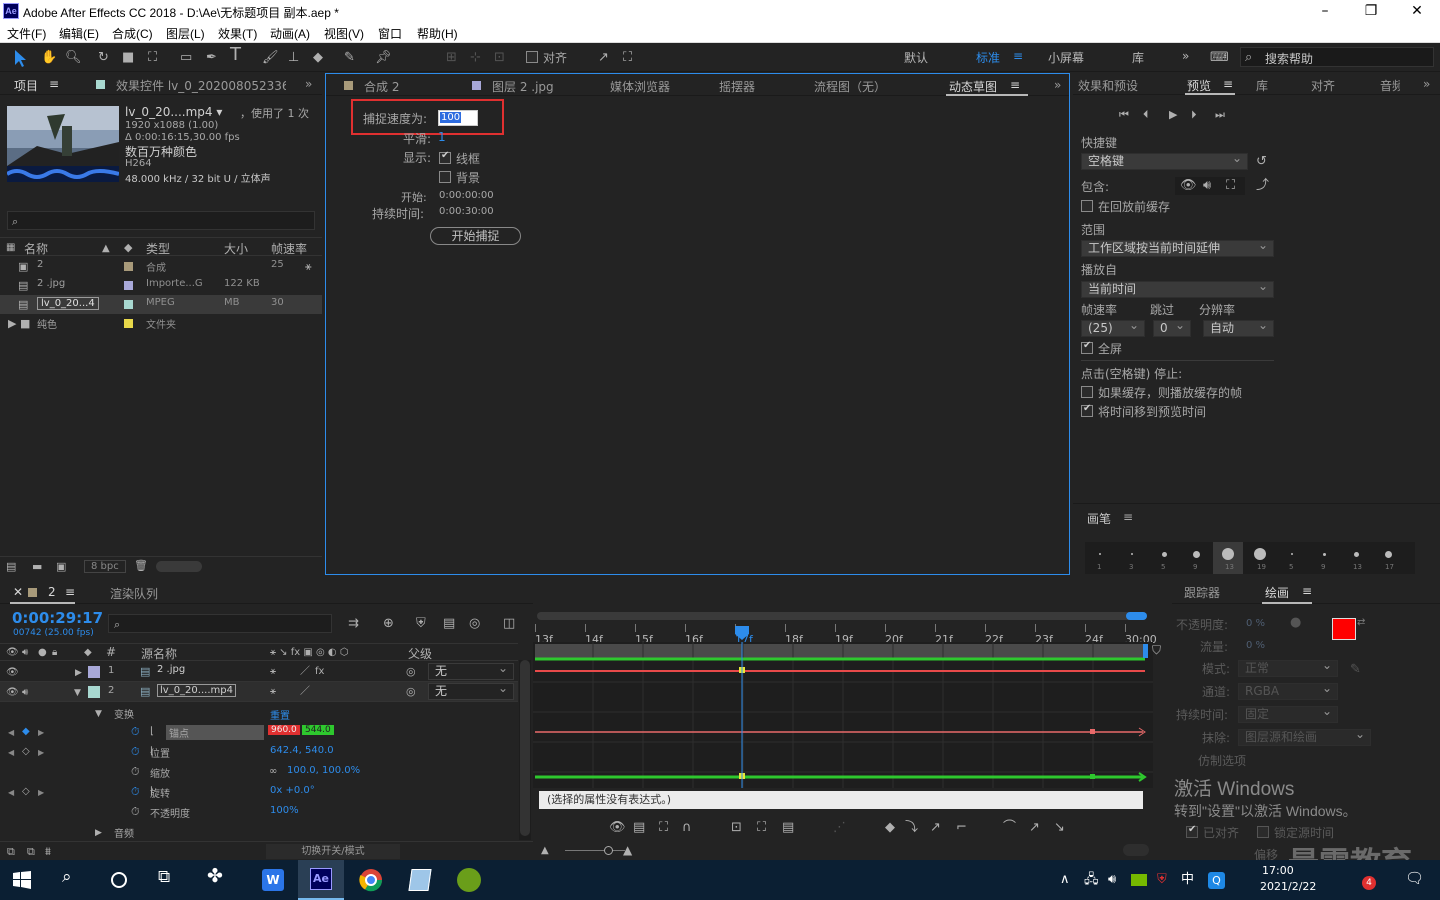 The height and width of the screenshot is (900, 1440). I want to click on brush-tip: 3, so click(1132, 558).